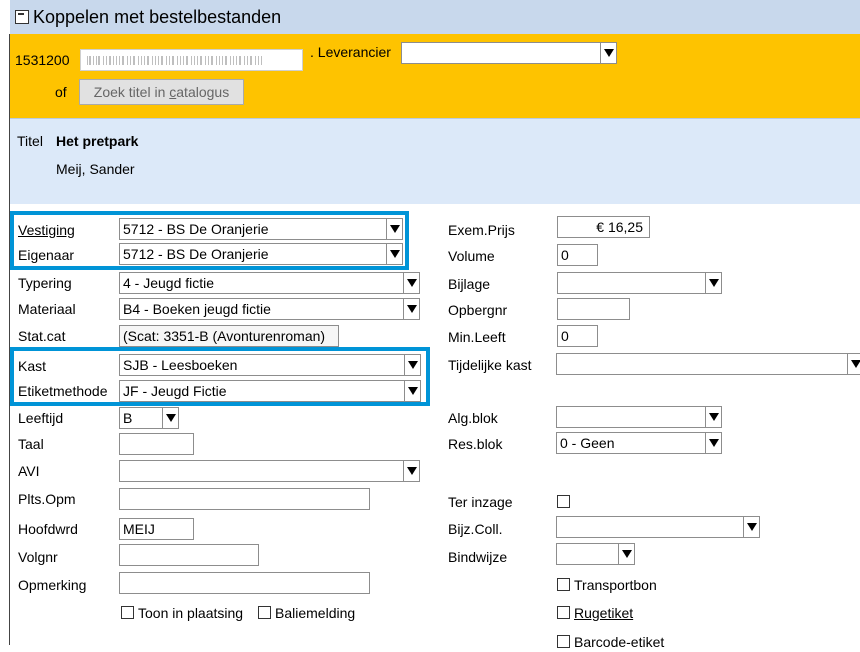 The height and width of the screenshot is (652, 860). I want to click on vestiging-label: Vestiging, so click(46, 230).